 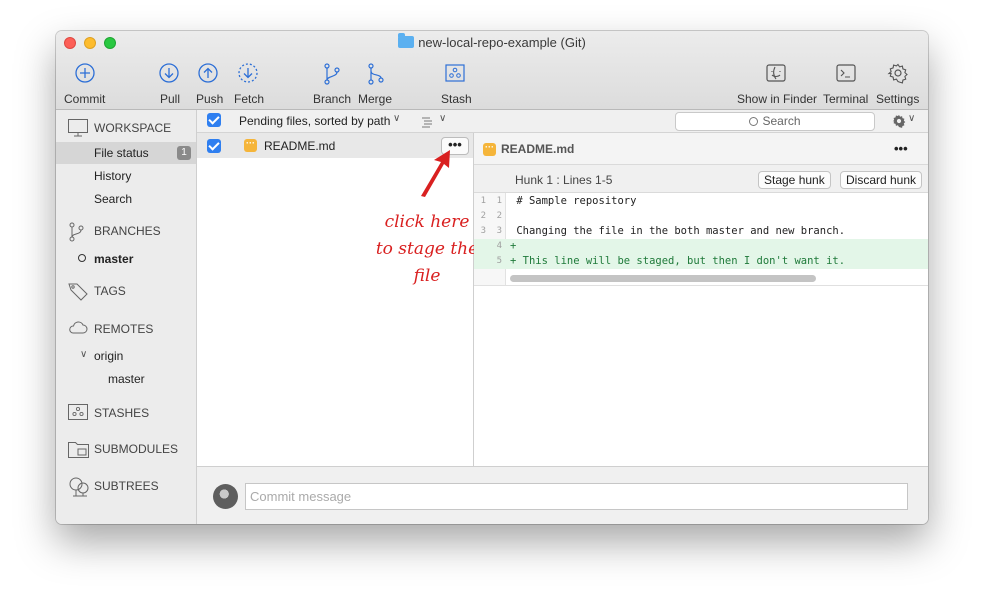 I want to click on branch-label: Branch, so click(x=332, y=99).